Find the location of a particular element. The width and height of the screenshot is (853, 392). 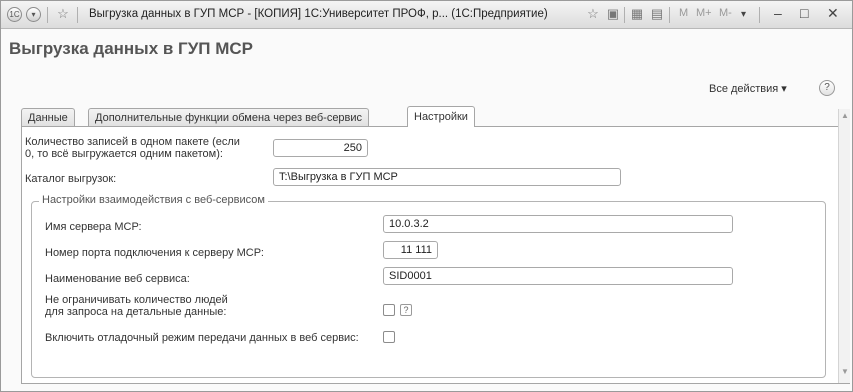

port-label: Номер порта подключения к серверу МСР: is located at coordinates (154, 253).